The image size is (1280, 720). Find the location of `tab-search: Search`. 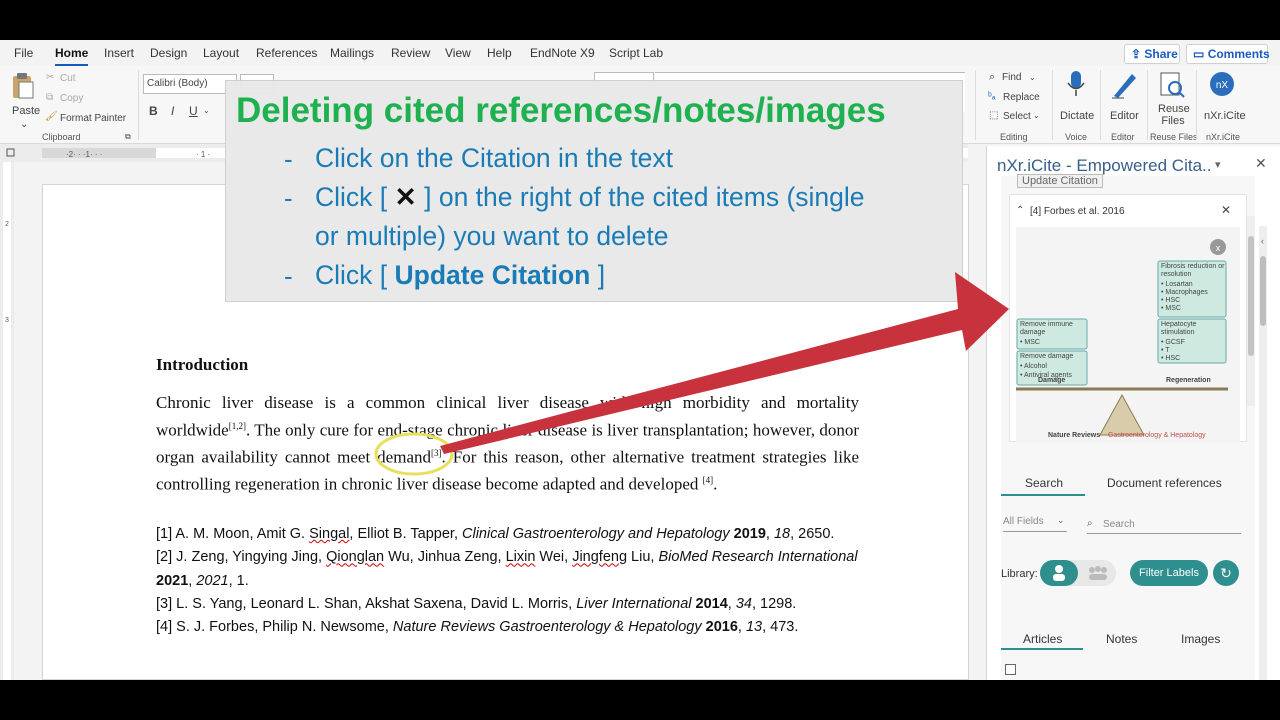

tab-search: Search is located at coordinates (1044, 483).